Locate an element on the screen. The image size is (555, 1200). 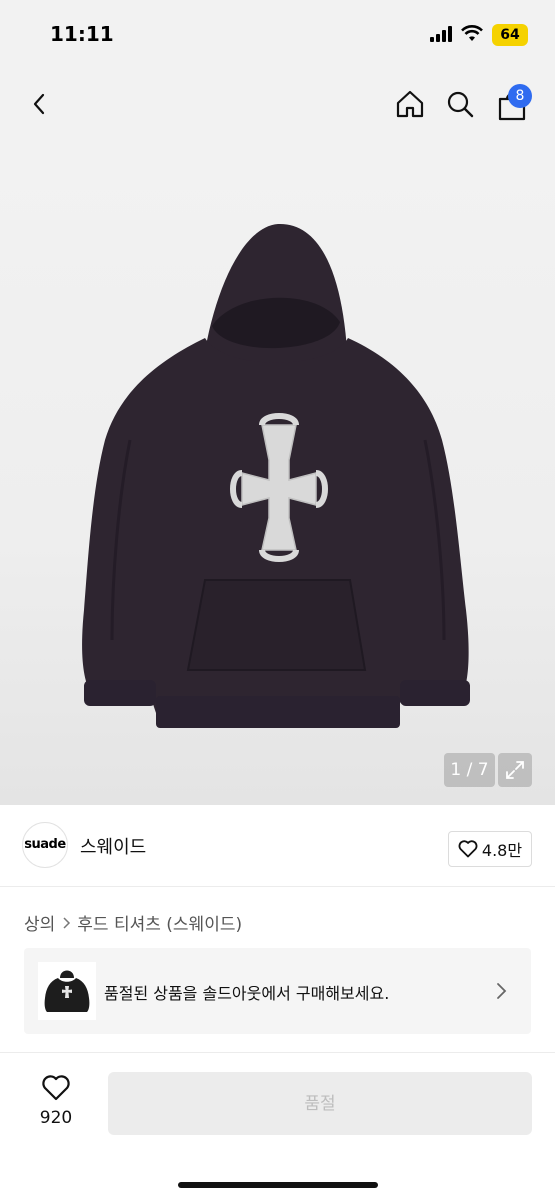
cart-badge: 8 is located at coordinates (520, 96).